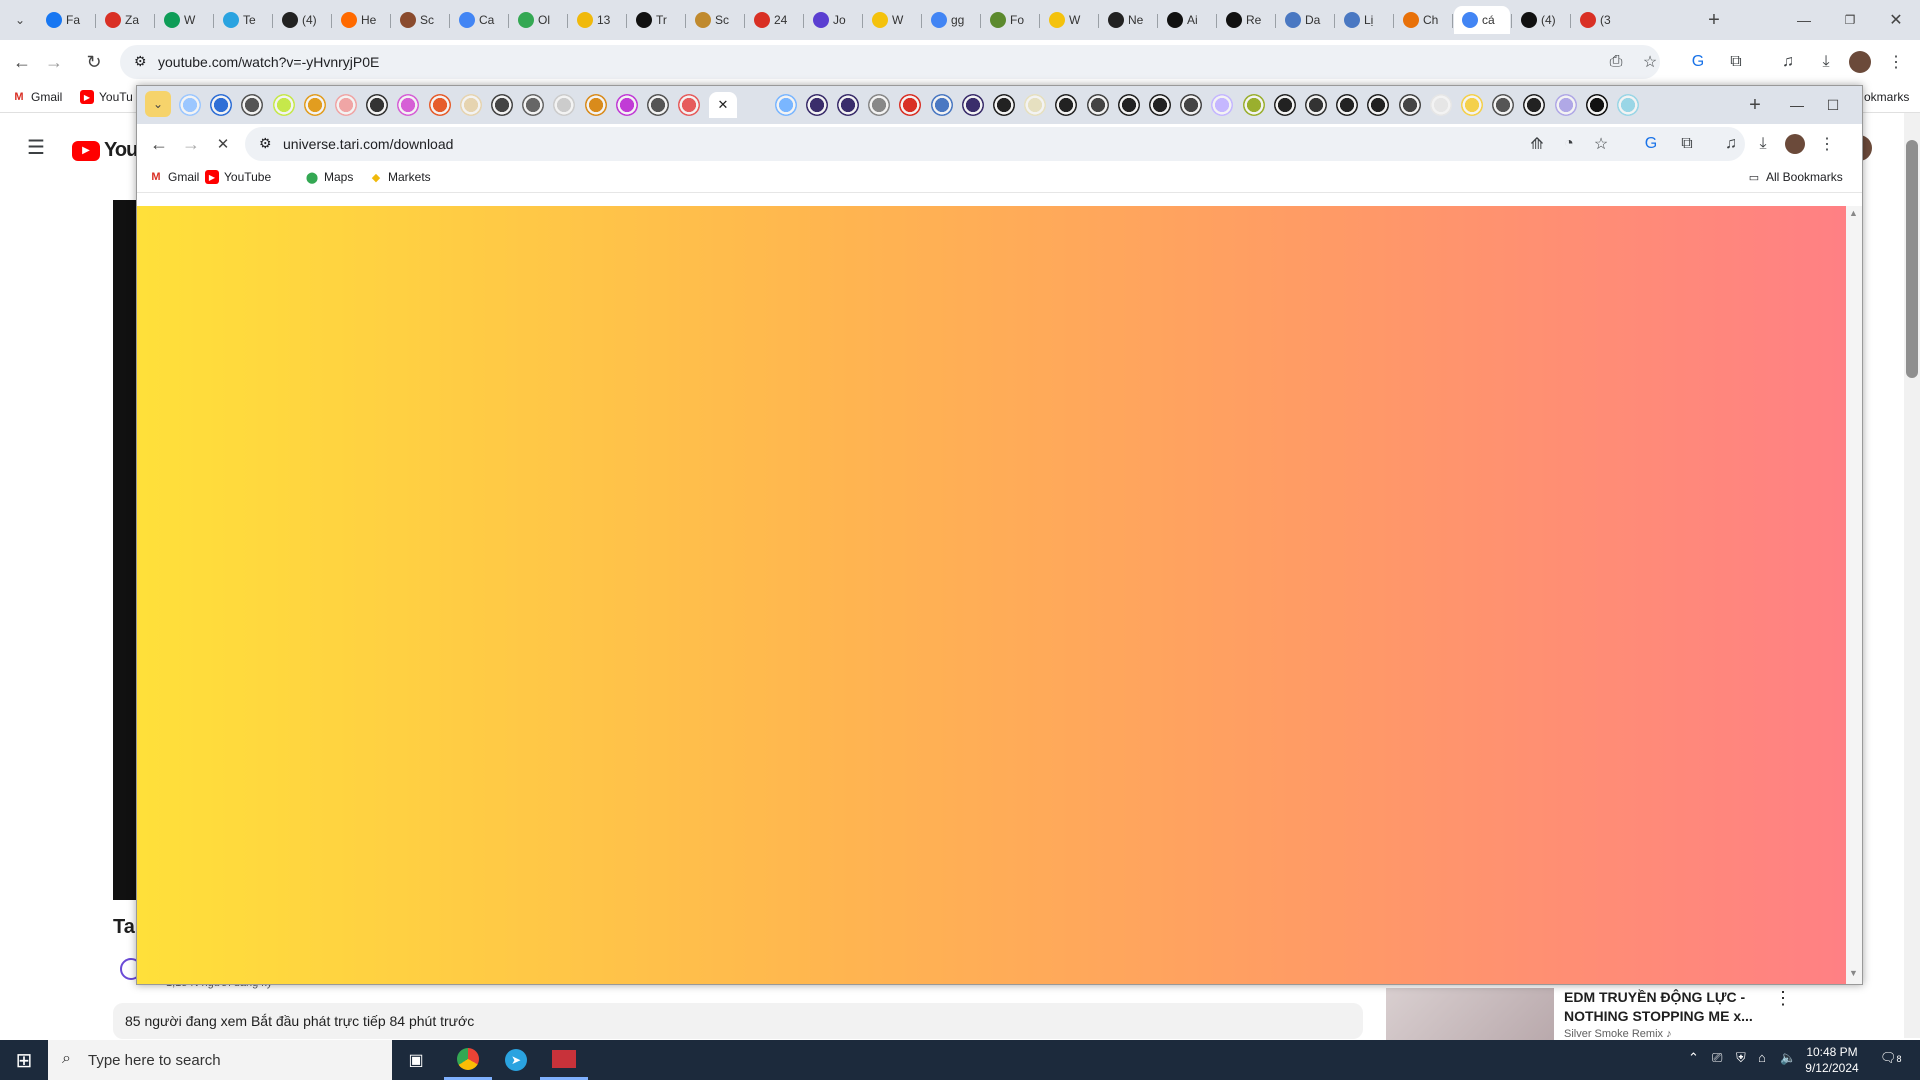 The height and width of the screenshot is (1080, 1920). What do you see at coordinates (1860, 62) in the screenshot?
I see `profile-avatar` at bounding box center [1860, 62].